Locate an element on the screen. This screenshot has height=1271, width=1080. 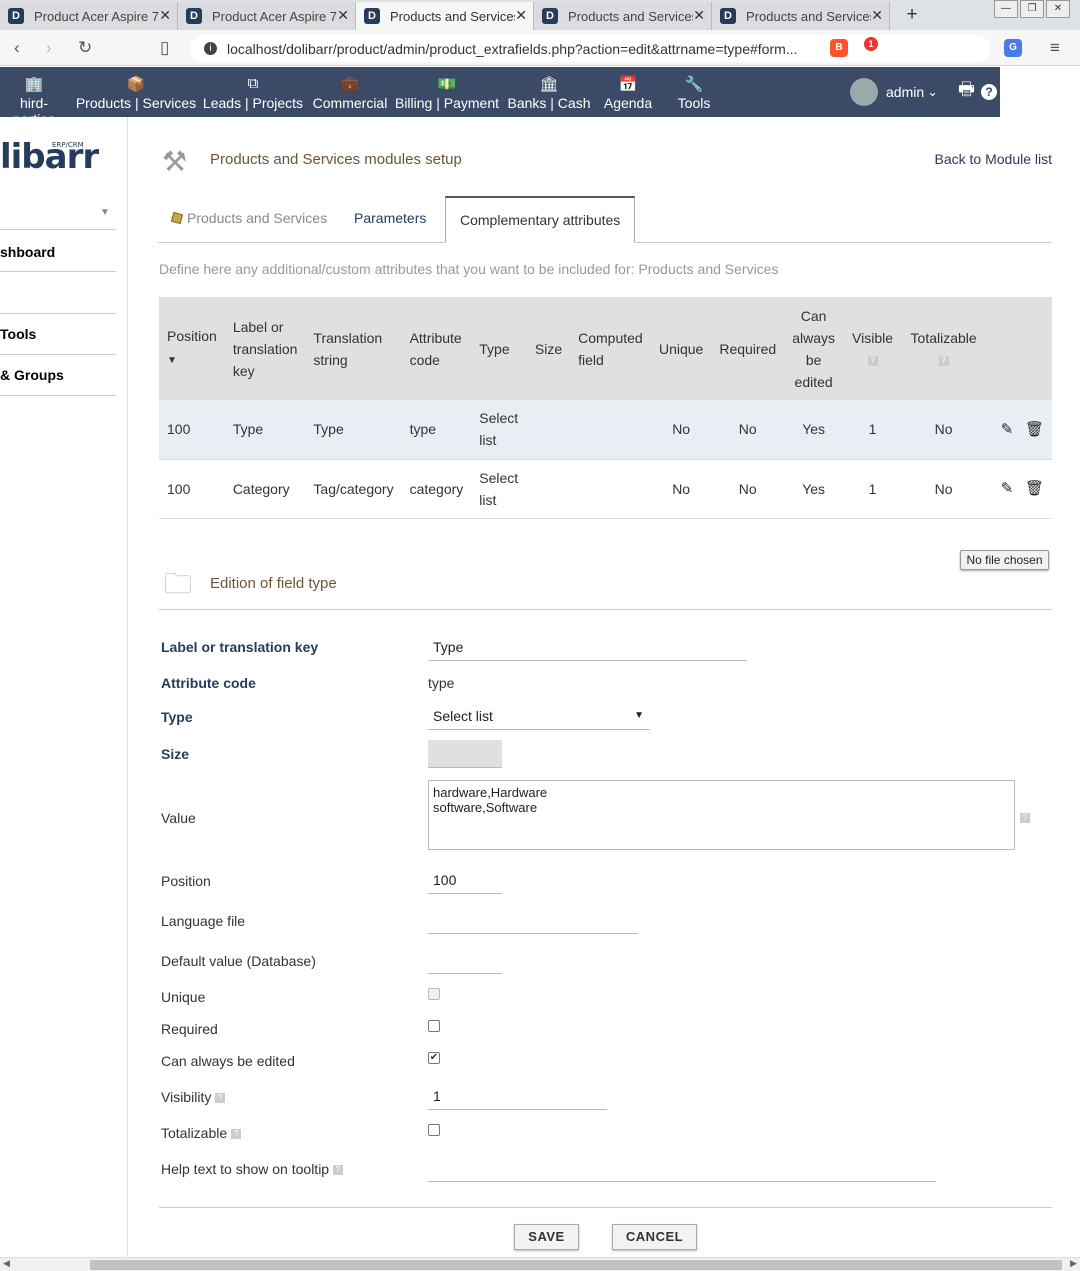
sidebar-item-groups: & Groups is located at coordinates (32, 375).